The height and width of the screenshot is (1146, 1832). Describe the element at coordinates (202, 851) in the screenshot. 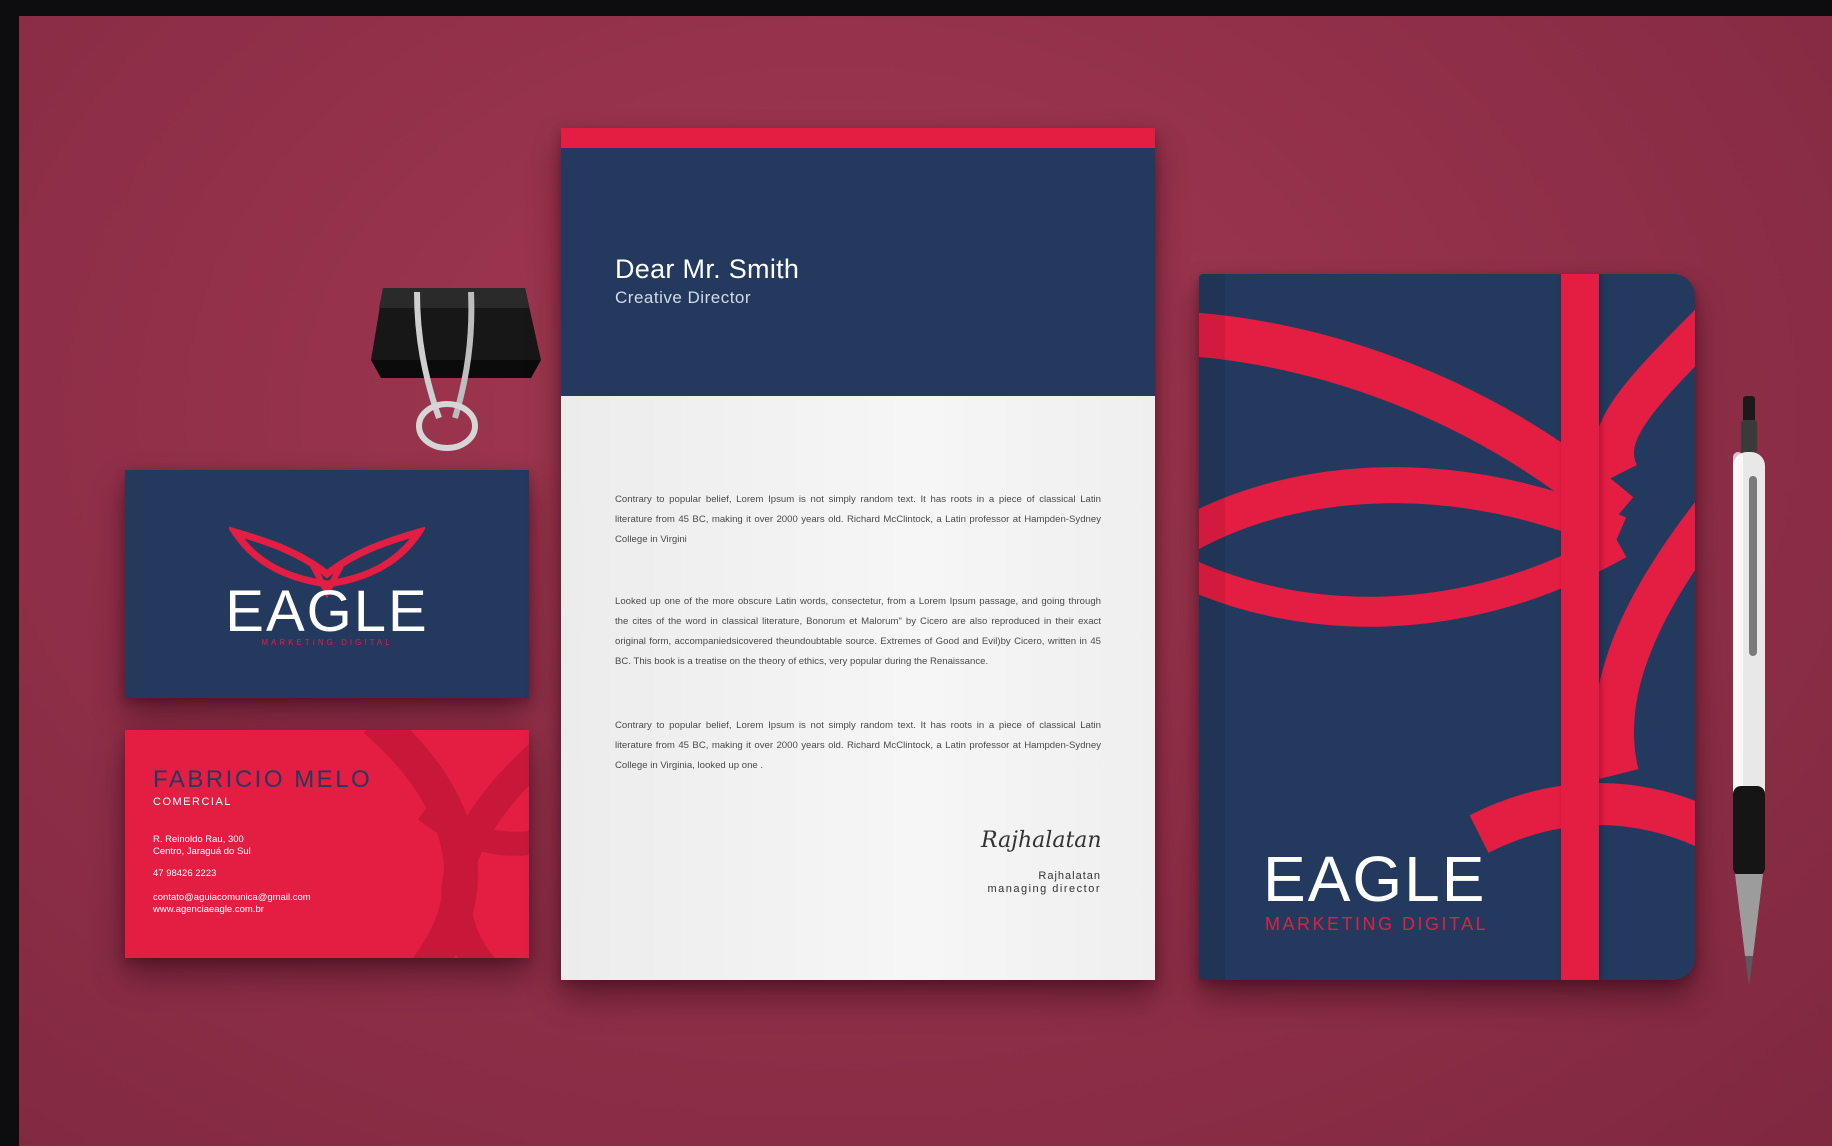

I see `card-address-line2: Centro, Jaraguá do Sul` at that location.